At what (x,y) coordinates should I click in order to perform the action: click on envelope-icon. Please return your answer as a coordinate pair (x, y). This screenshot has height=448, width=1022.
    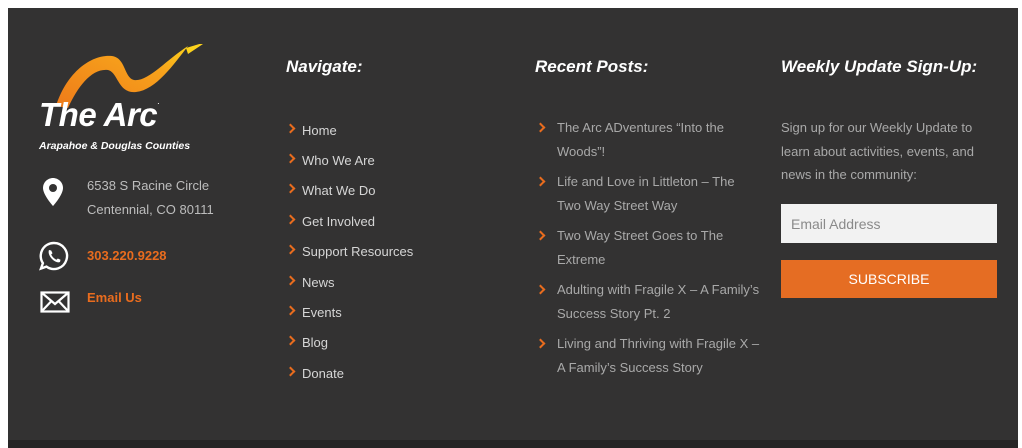
    Looking at the image, I should click on (55, 302).